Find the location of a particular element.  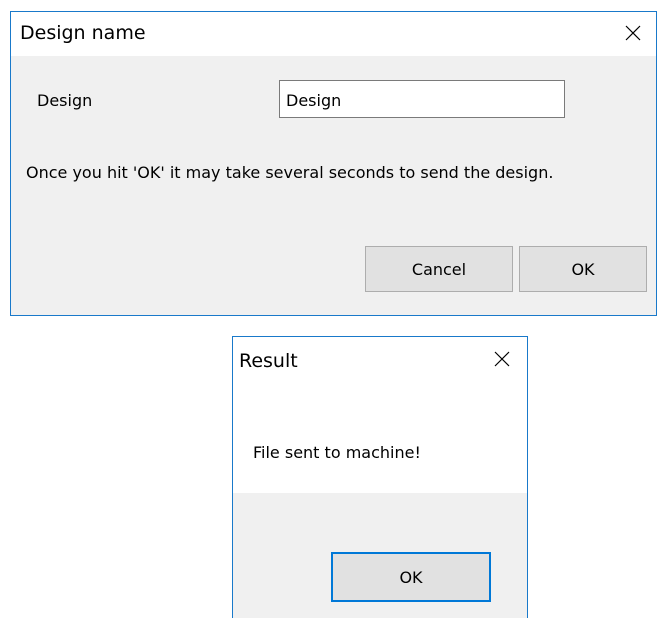

result-dialog-titlebar: Result is located at coordinates (380, 360).